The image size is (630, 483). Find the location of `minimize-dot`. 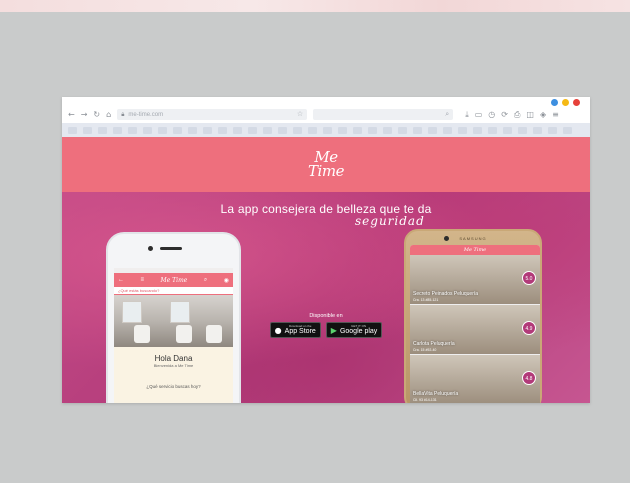

minimize-dot is located at coordinates (554, 102).